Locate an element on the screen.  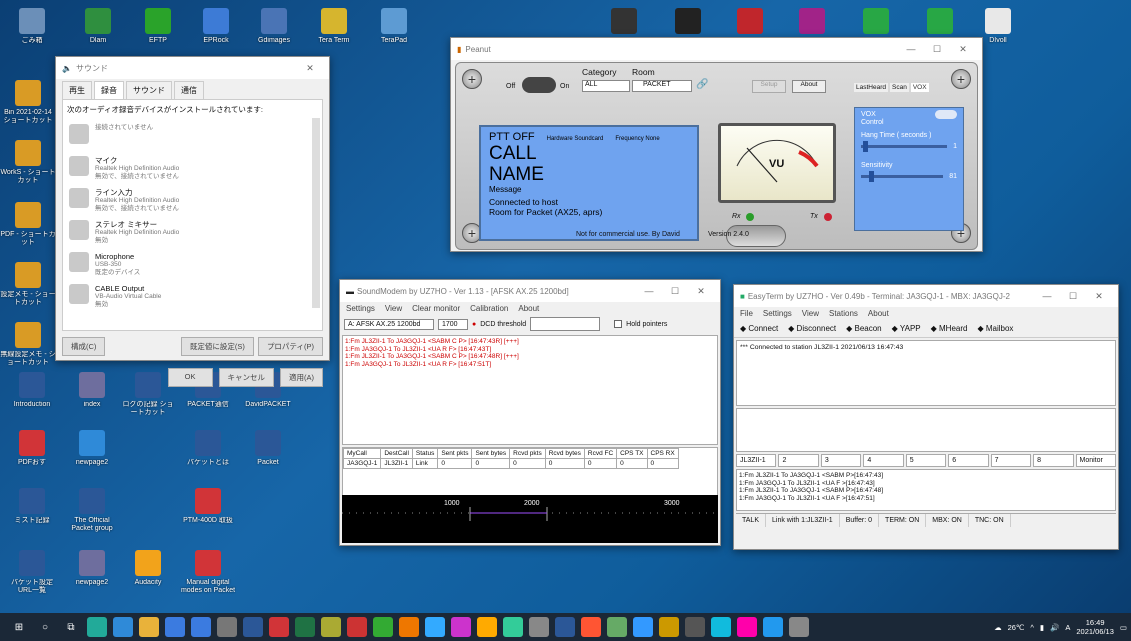
edge-icon is located at coordinates (123, 627).